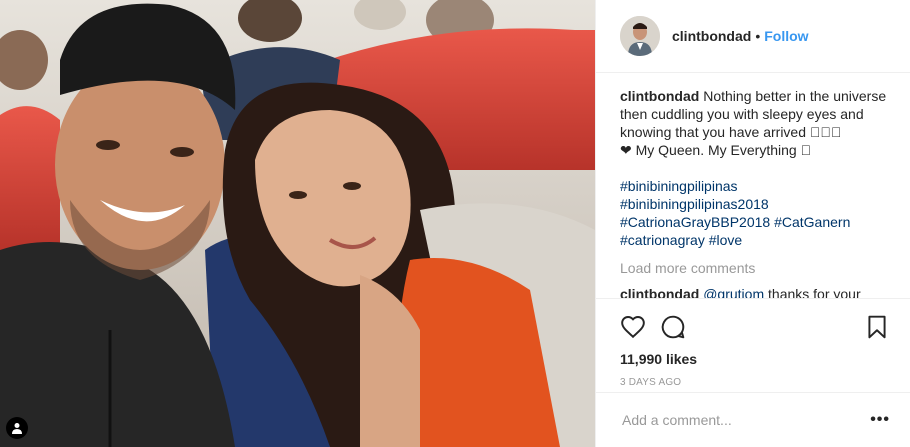 This screenshot has height=447, width=910. Describe the element at coordinates (755, 292) in the screenshot. I see `comment-item: clintbondad @grutjom thanks for your` at that location.